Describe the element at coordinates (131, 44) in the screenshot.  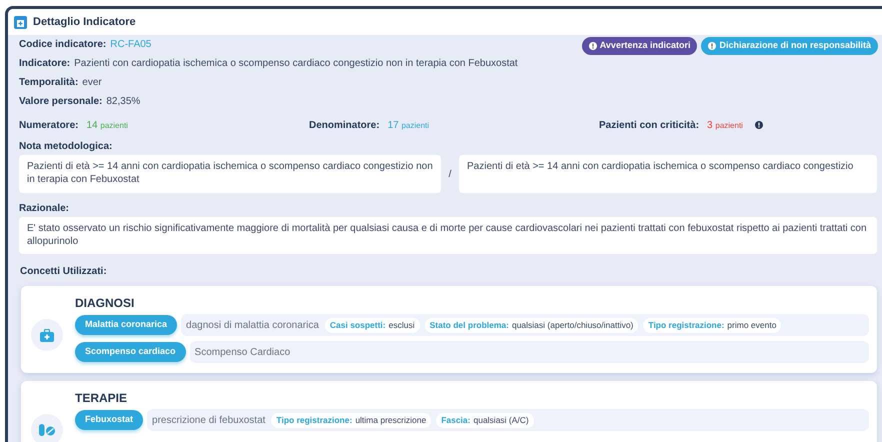
I see `code-link: RC-FA05` at that location.